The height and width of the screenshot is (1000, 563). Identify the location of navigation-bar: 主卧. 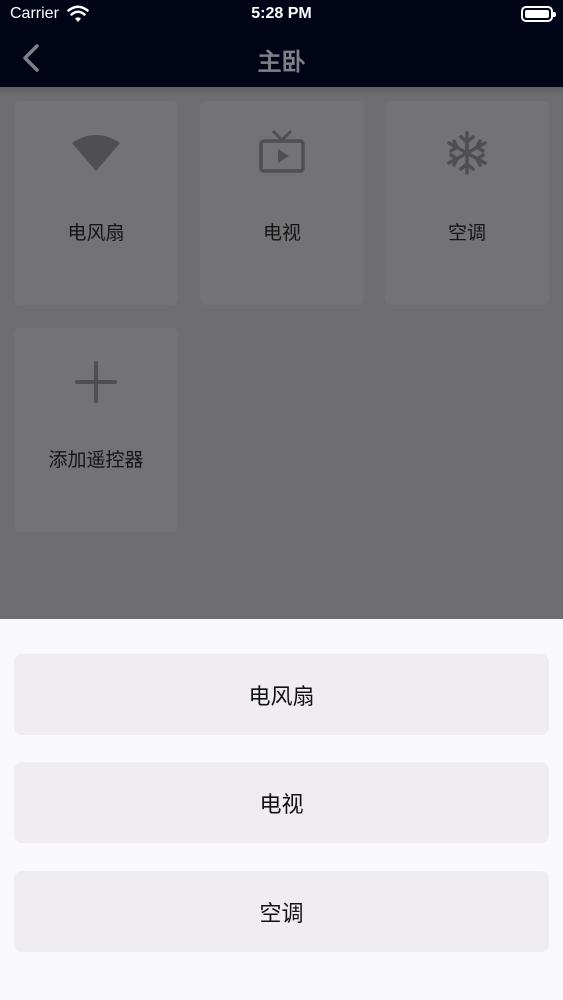
(281, 58).